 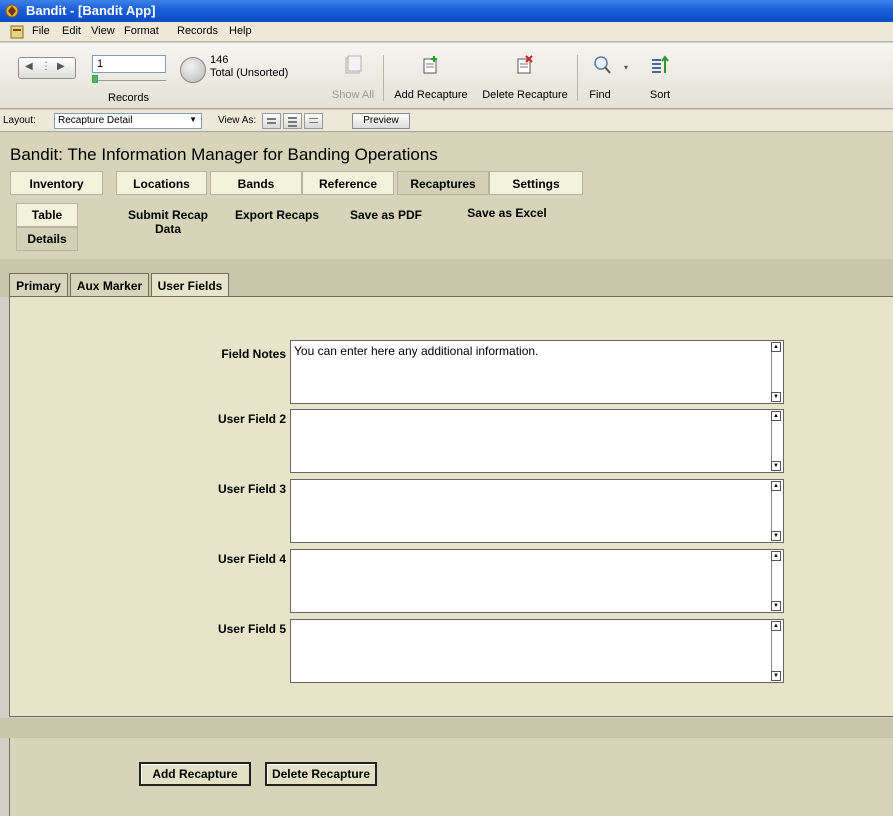 I want to click on tab-bands: Bands, so click(x=256, y=183).